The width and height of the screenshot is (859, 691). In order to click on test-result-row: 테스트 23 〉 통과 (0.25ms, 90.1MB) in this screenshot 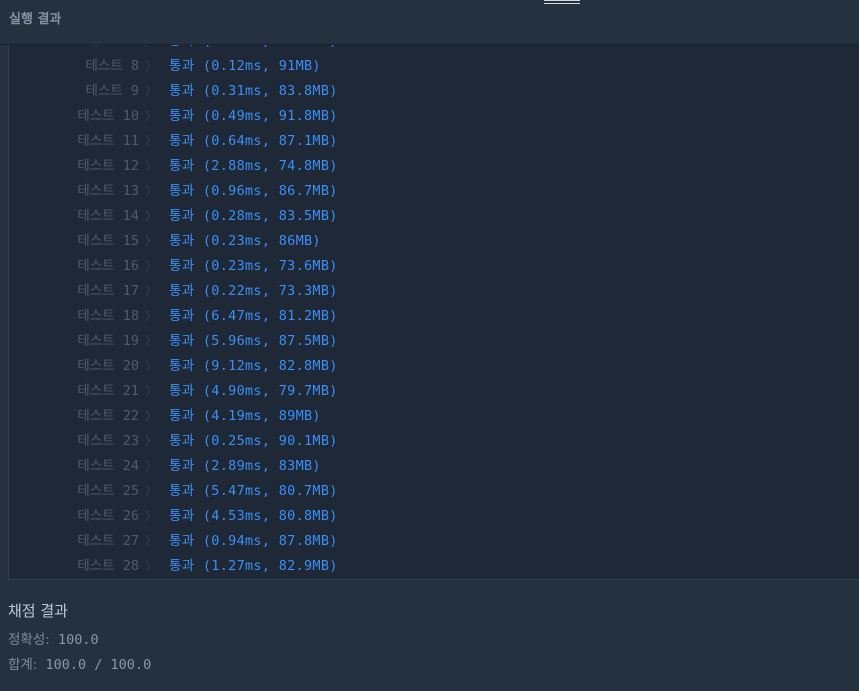, I will do `click(434, 441)`.